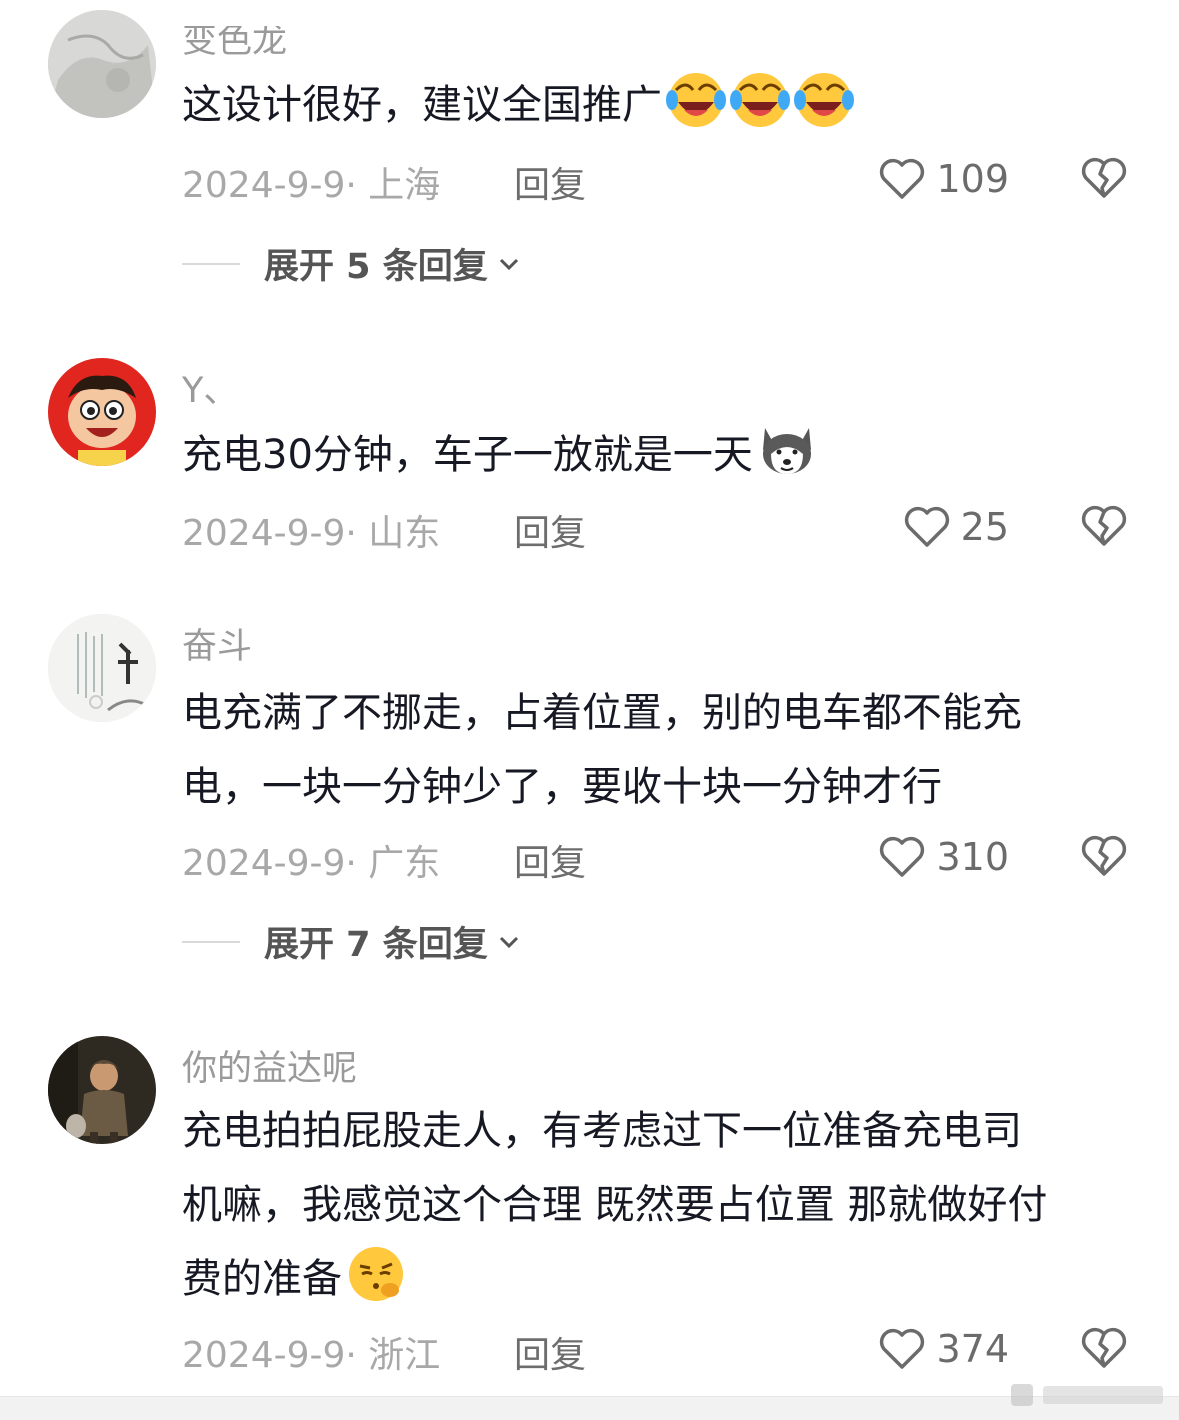 The width and height of the screenshot is (1179, 1420). What do you see at coordinates (376, 267) in the screenshot?
I see `expand-replies-label: 展开 5 条回复` at bounding box center [376, 267].